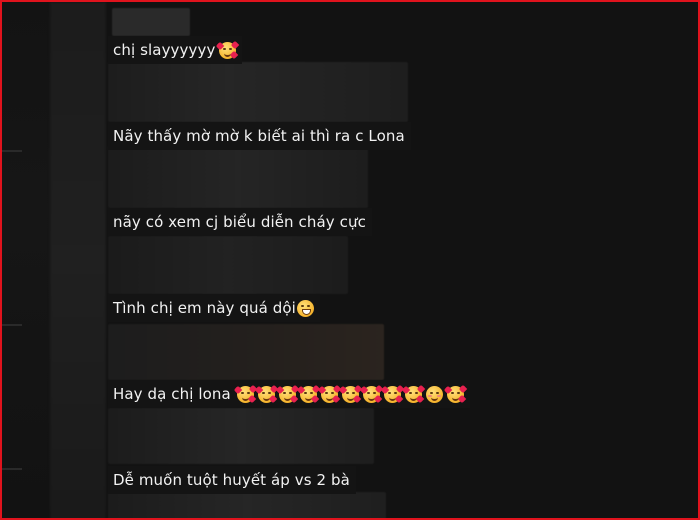 This screenshot has width=700, height=520. I want to click on comment-row: Tình chị em này quá dội, so click(214, 308).